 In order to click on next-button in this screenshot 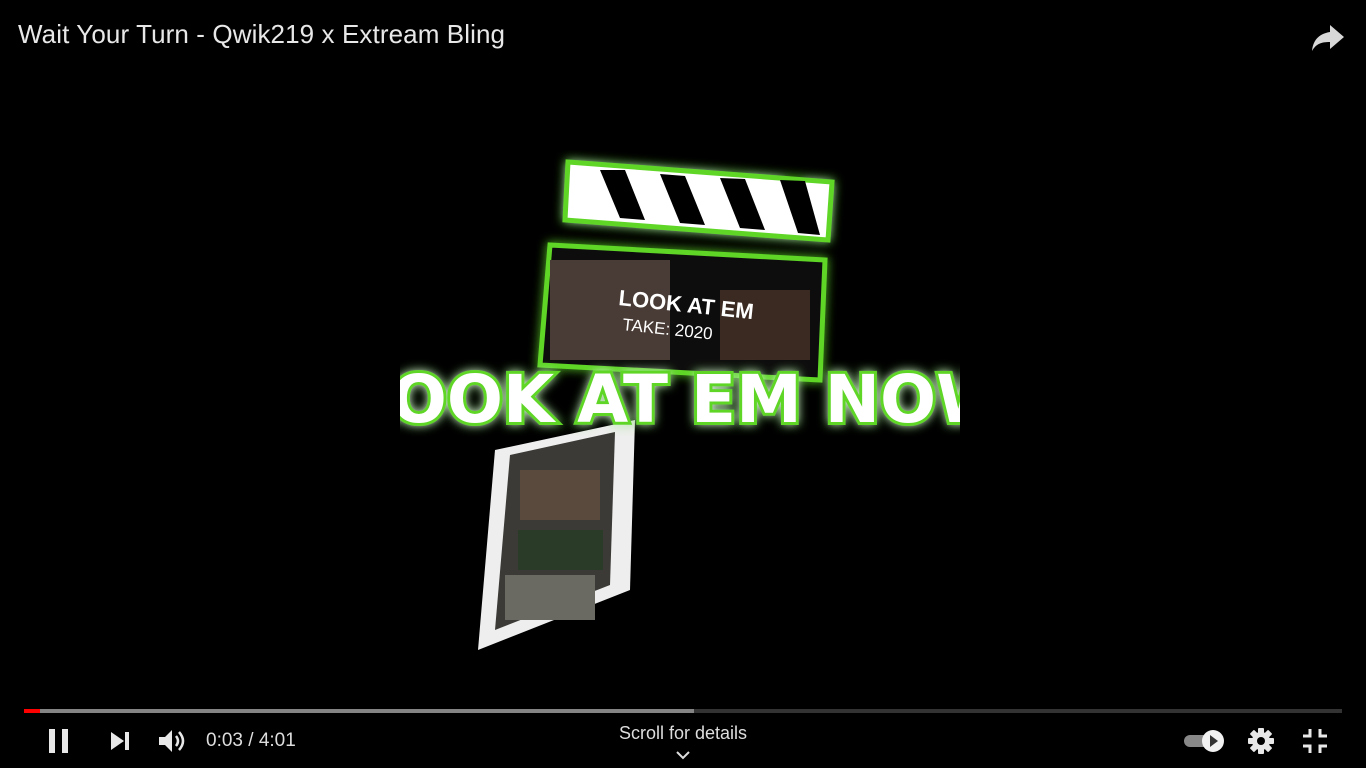, I will do `click(120, 741)`.